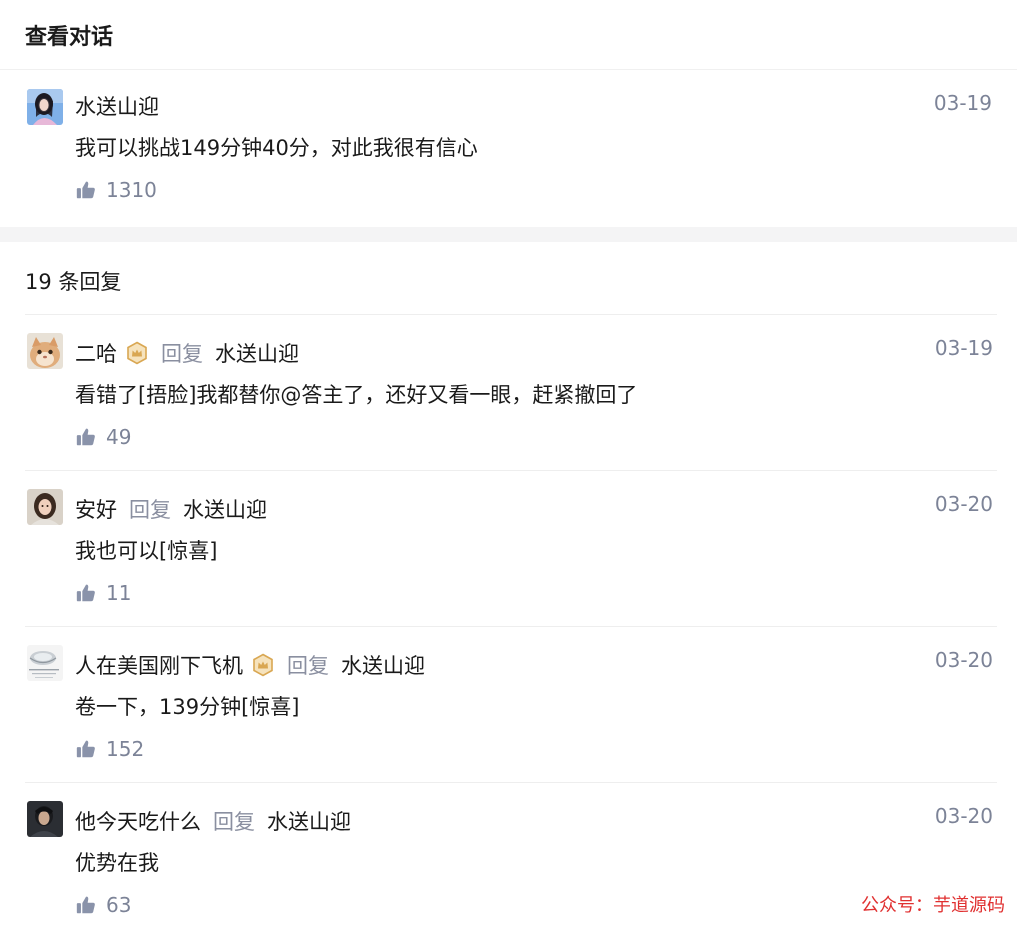  What do you see at coordinates (146, 551) in the screenshot?
I see `comment-text: 我也可以[惊喜]` at bounding box center [146, 551].